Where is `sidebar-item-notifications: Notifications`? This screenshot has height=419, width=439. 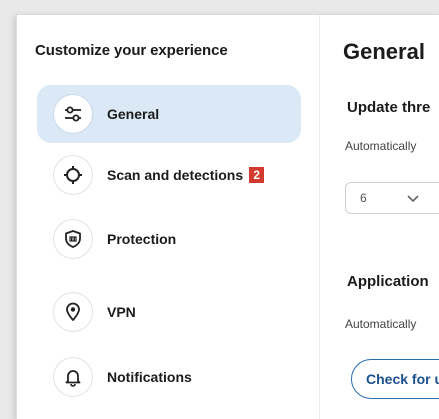
sidebar-item-notifications: Notifications is located at coordinates (169, 377).